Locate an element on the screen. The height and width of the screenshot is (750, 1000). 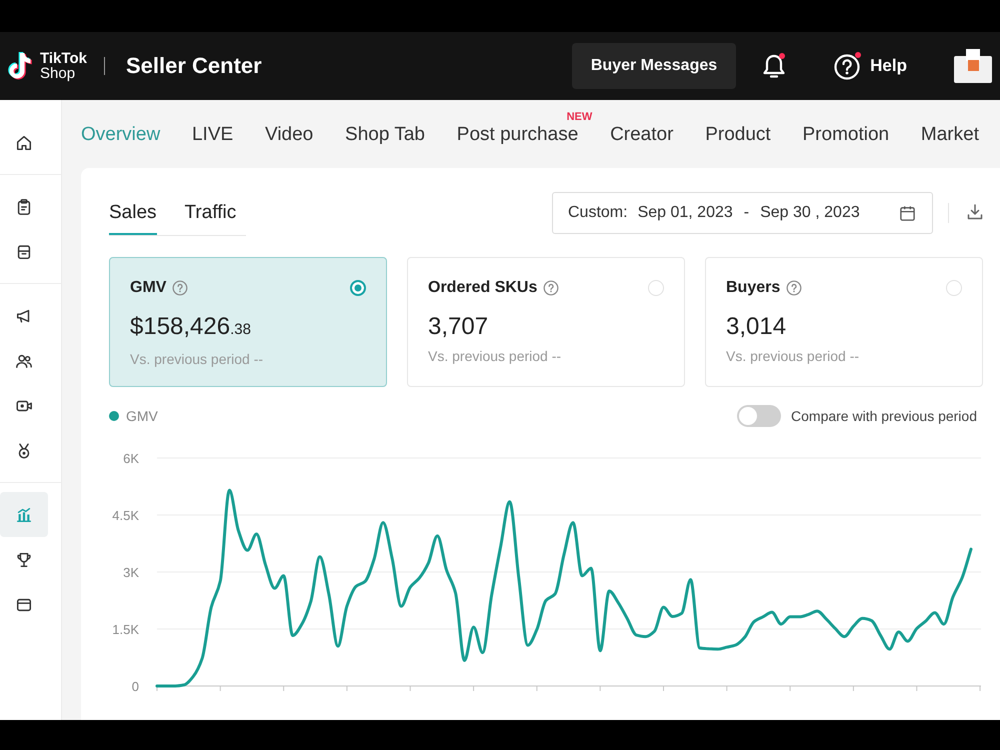
home-icon is located at coordinates (24, 143).